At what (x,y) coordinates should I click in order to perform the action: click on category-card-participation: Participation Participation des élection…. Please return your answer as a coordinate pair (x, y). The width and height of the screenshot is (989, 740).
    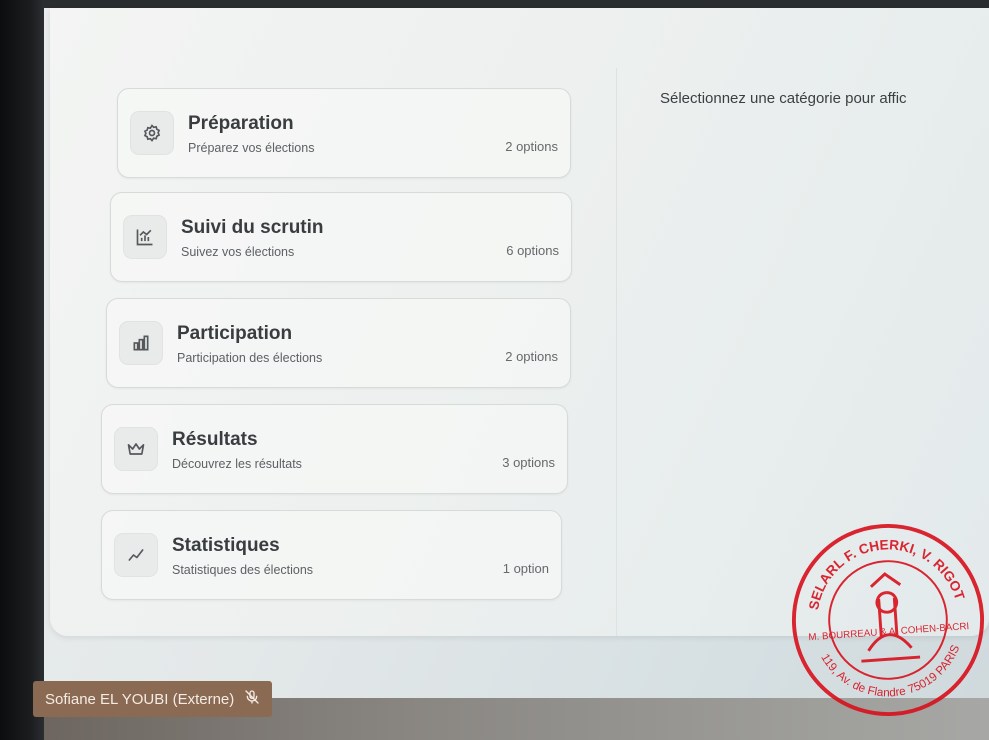
    Looking at the image, I should click on (338, 343).